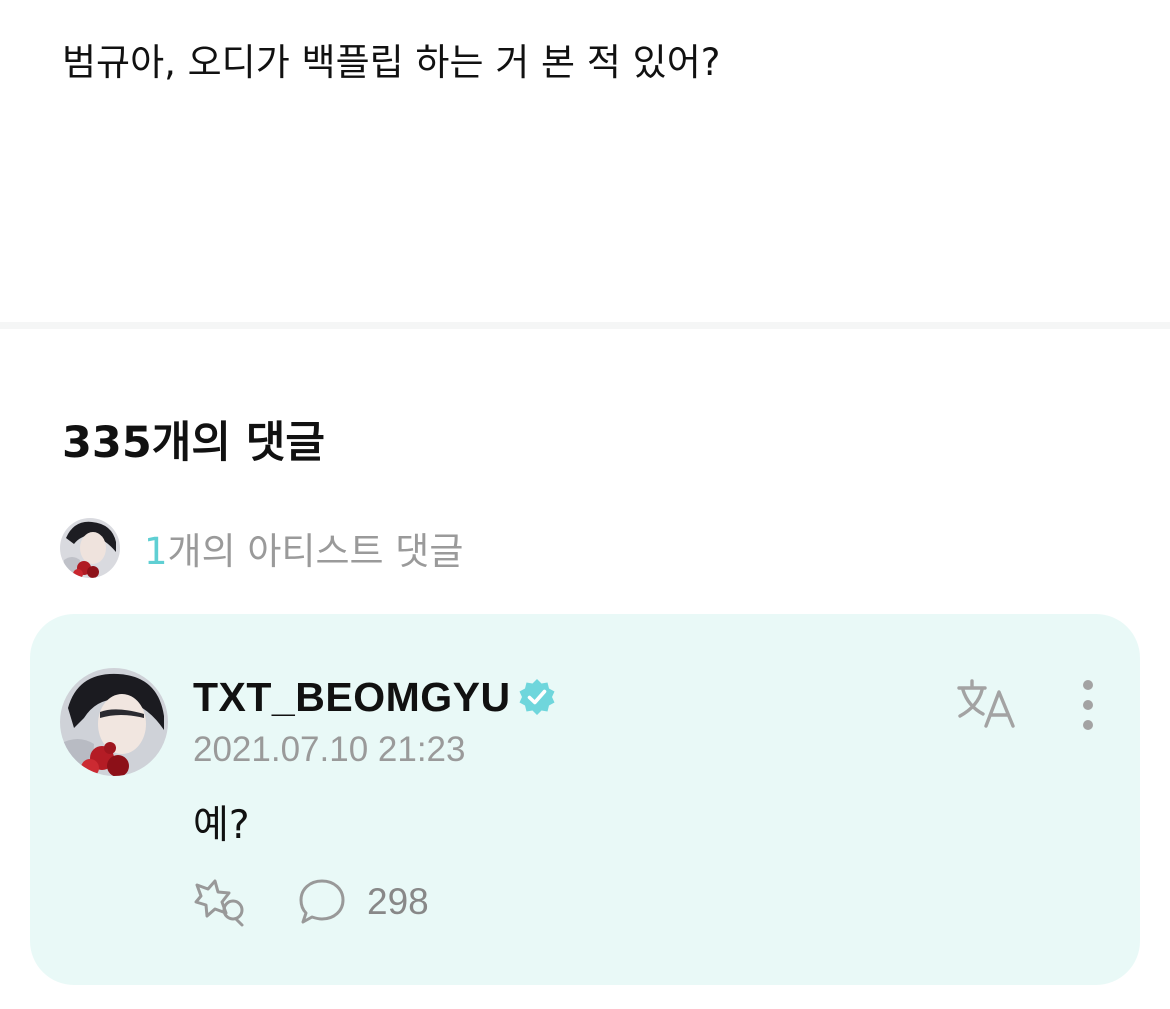  What do you see at coordinates (537, 697) in the screenshot?
I see `verified-badge-icon` at bounding box center [537, 697].